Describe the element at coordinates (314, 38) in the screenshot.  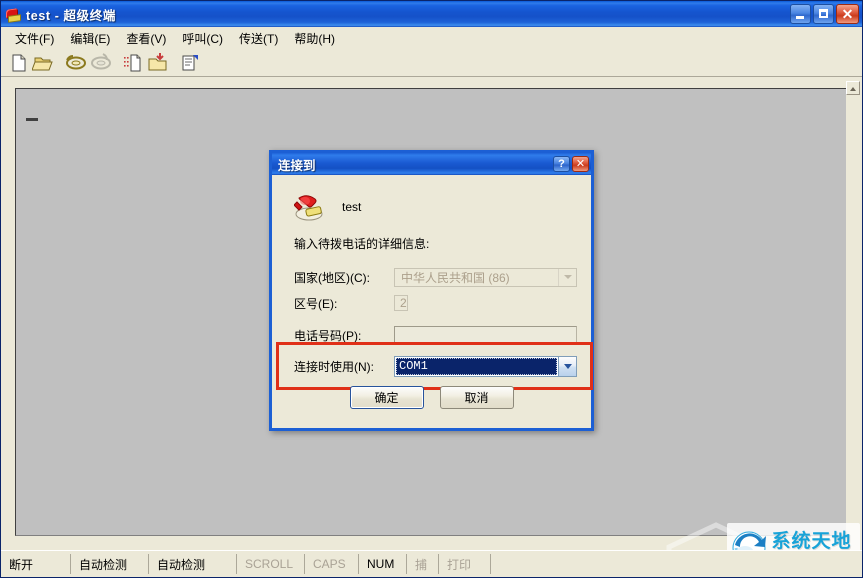
I see `menu-help: 帮助(H)` at that location.